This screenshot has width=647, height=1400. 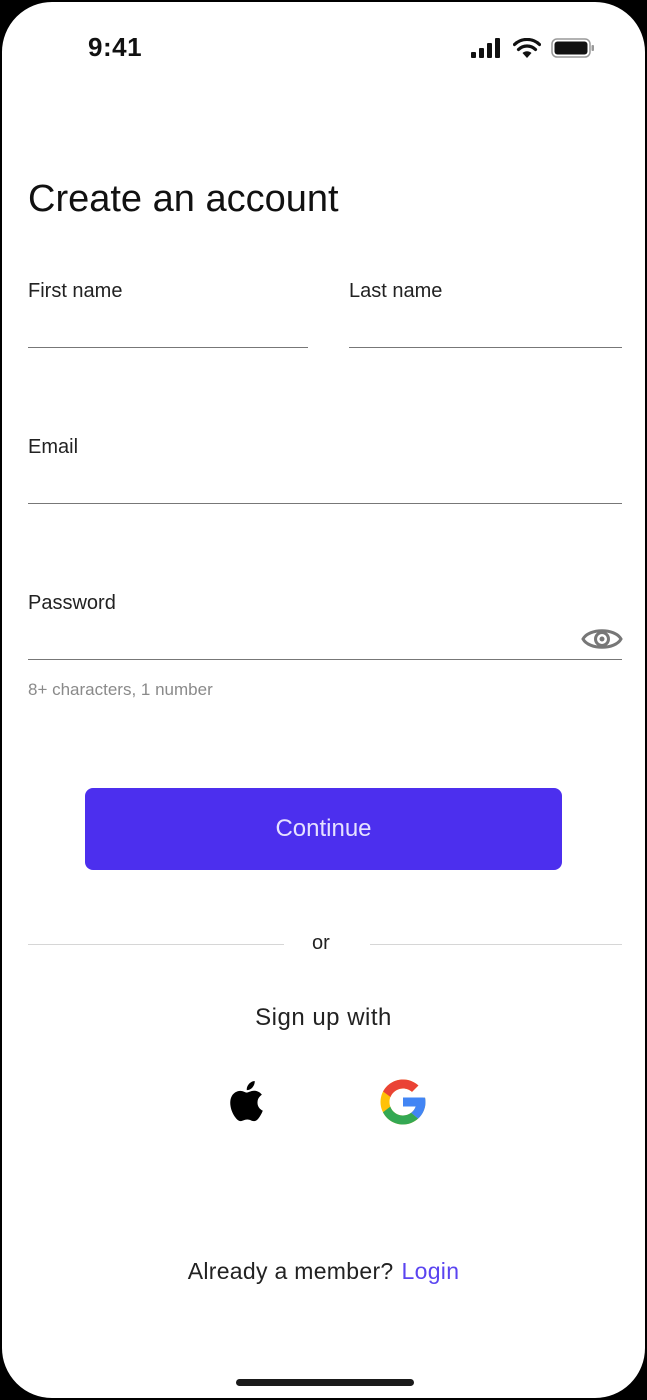 What do you see at coordinates (431, 1271) in the screenshot?
I see `login-link: Login` at bounding box center [431, 1271].